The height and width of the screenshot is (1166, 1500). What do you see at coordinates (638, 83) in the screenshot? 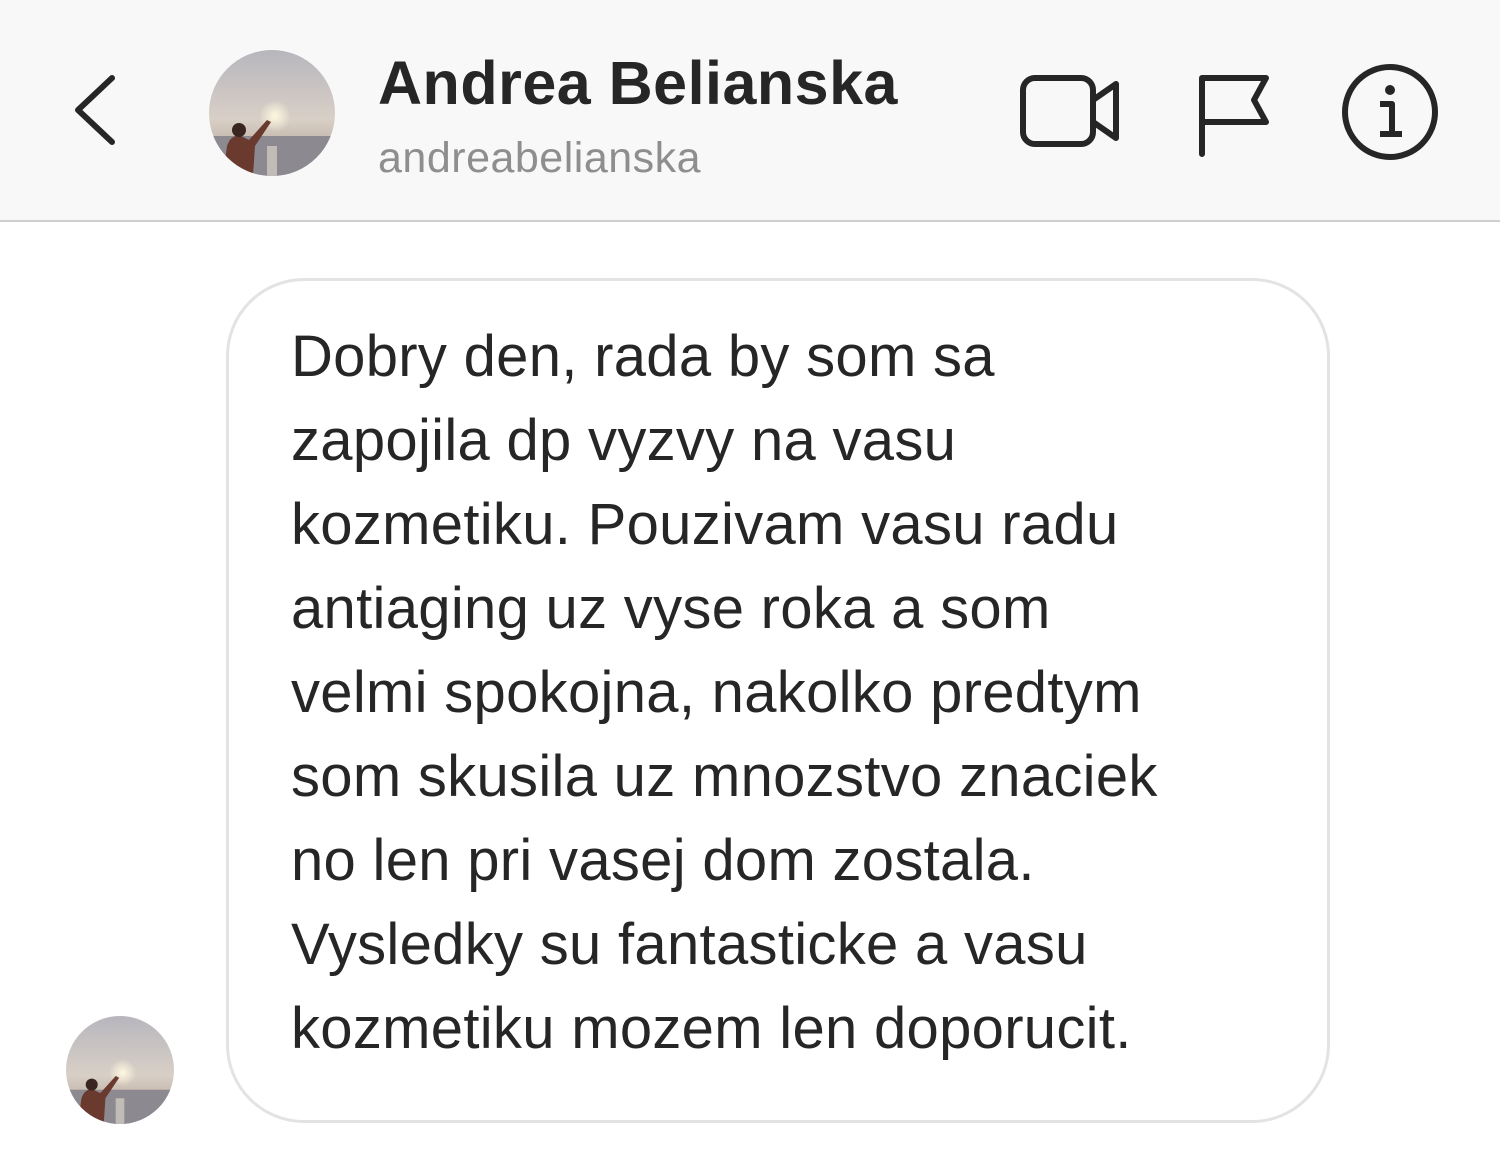
I see `chat-title: Andrea Belianska` at bounding box center [638, 83].